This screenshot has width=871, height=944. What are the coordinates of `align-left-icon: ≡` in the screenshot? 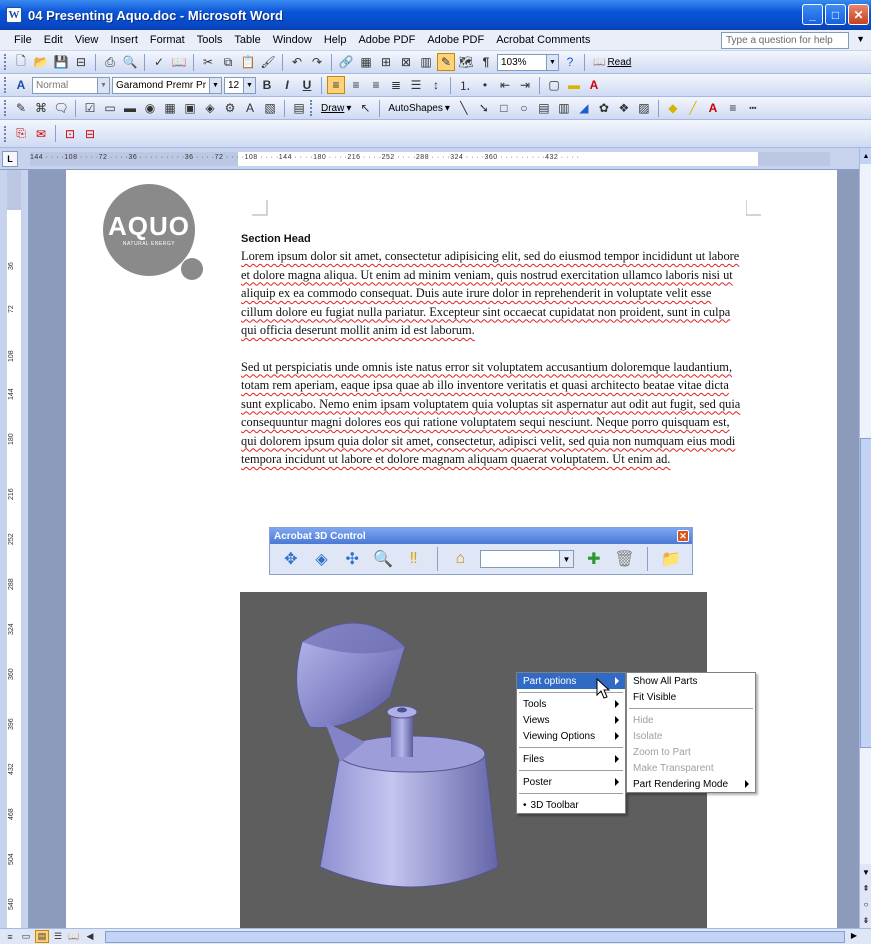 It's located at (336, 85).